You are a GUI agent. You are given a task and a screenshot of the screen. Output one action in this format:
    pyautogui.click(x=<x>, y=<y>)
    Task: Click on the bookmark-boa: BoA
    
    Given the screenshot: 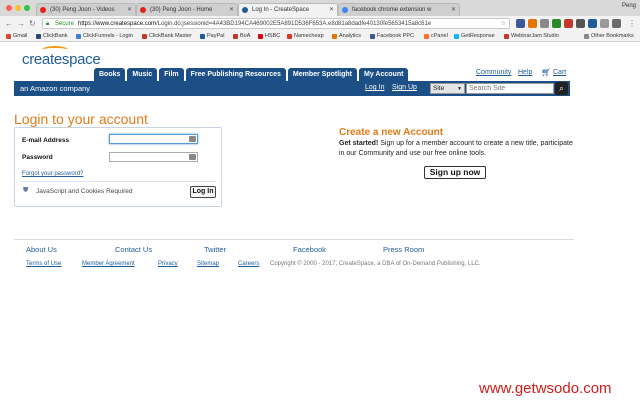 What is the action you would take?
    pyautogui.click(x=241, y=36)
    